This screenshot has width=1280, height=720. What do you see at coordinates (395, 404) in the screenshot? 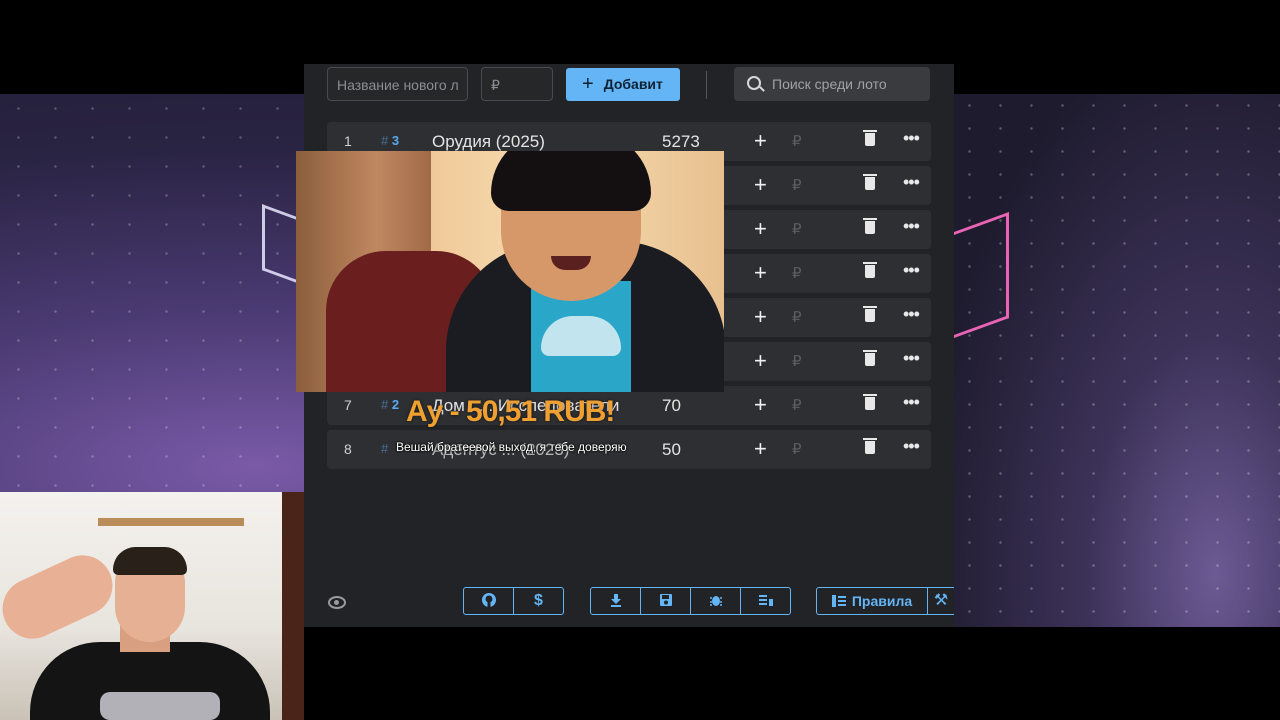
I see `lot-tag-id: 2` at bounding box center [395, 404].